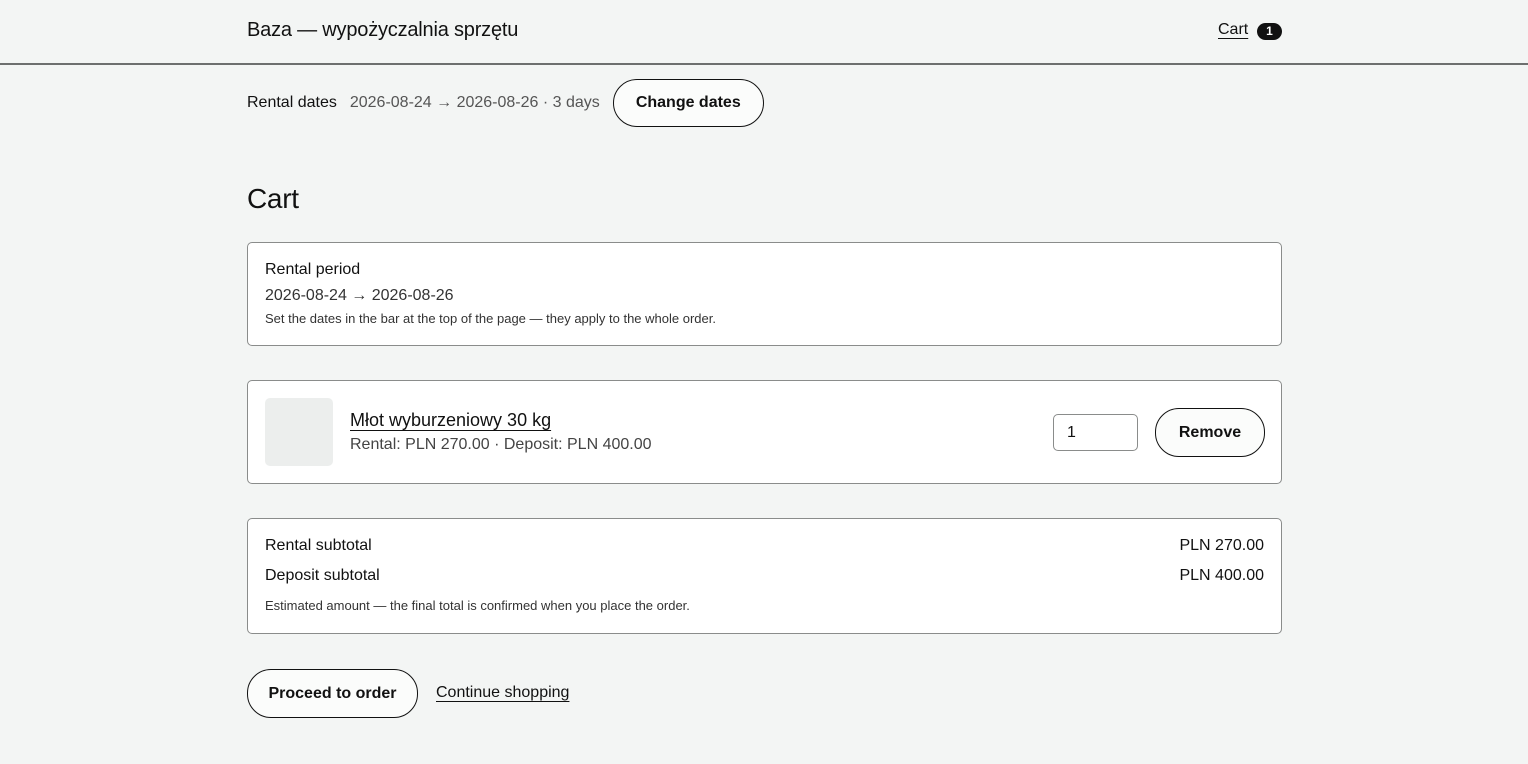 The image size is (1528, 764). Describe the element at coordinates (764, 32) in the screenshot. I see `site-header: Baza — wypożyczalnia sprzętu Cart 1` at that location.